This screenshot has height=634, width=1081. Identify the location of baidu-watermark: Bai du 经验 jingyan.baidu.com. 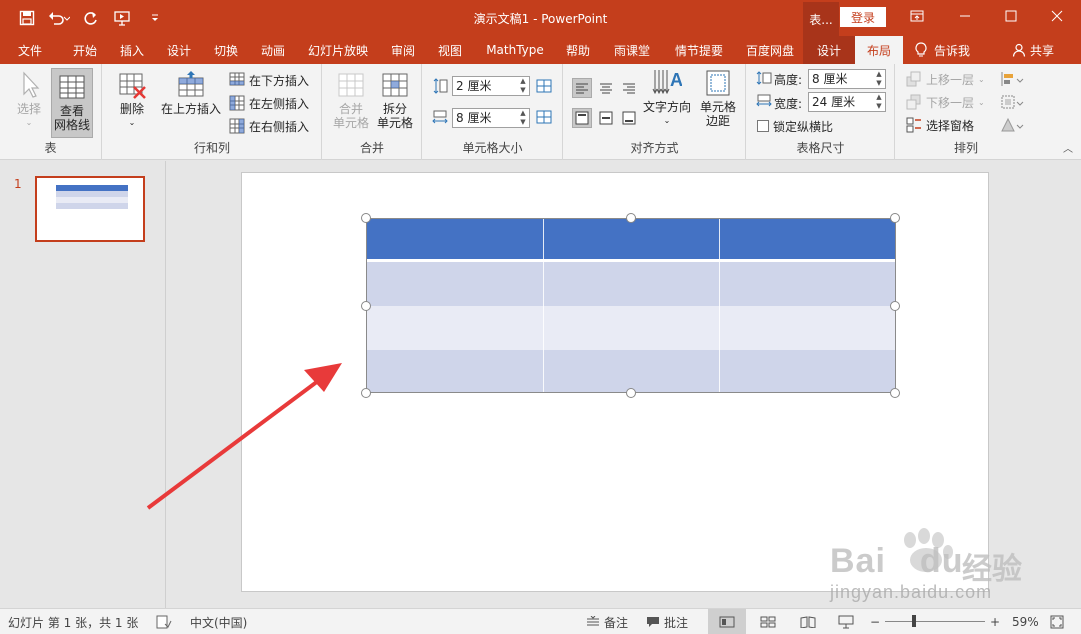
(936, 565).